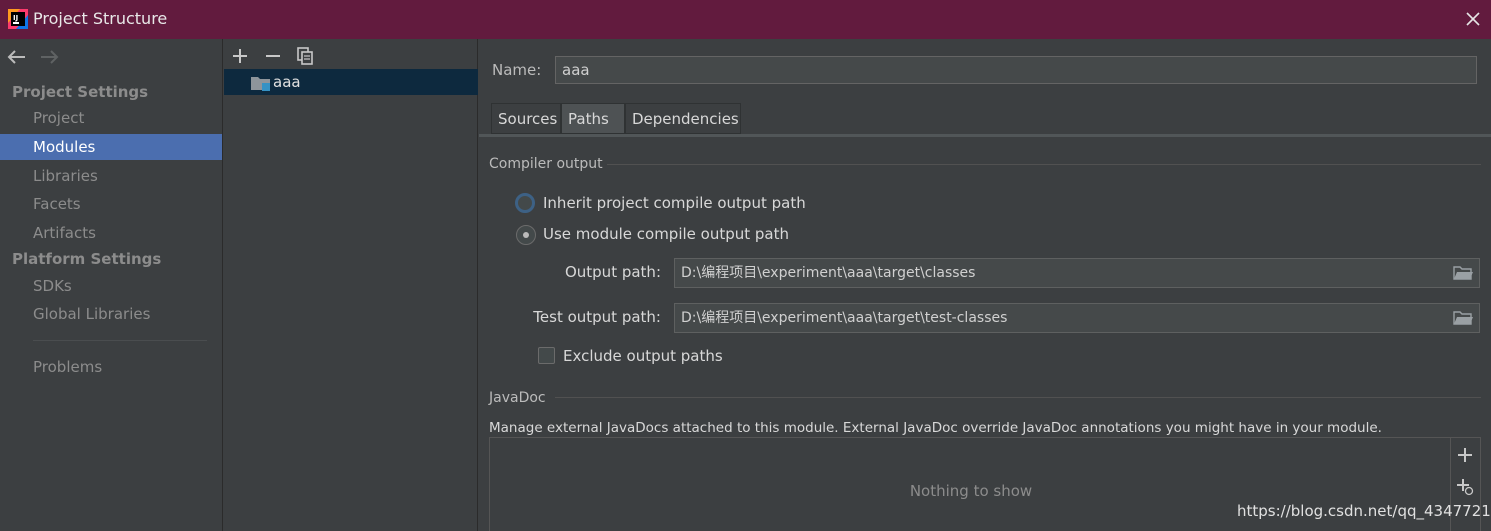 The width and height of the screenshot is (1491, 531). I want to click on sidebar-divider, so click(120, 340).